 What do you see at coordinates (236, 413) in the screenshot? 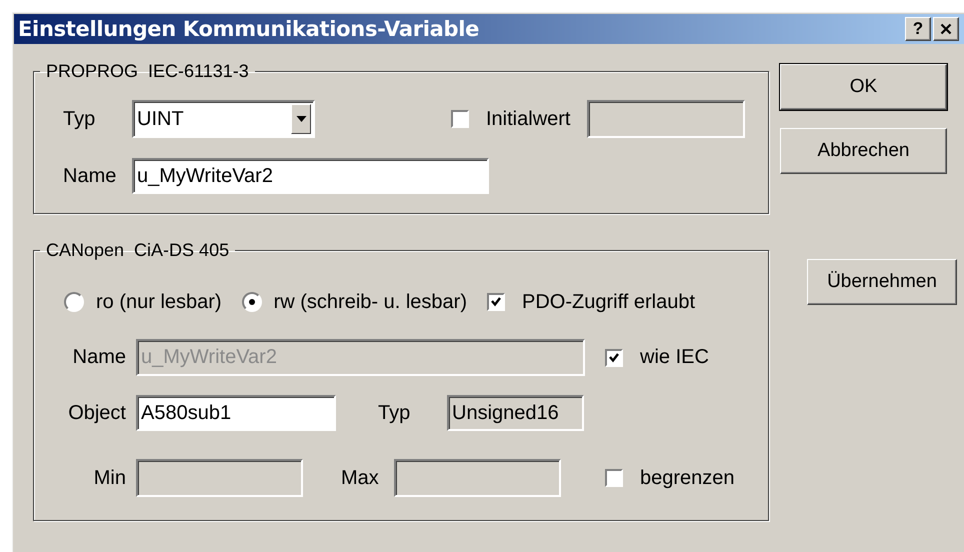
I see `input-field: A580sub1` at bounding box center [236, 413].